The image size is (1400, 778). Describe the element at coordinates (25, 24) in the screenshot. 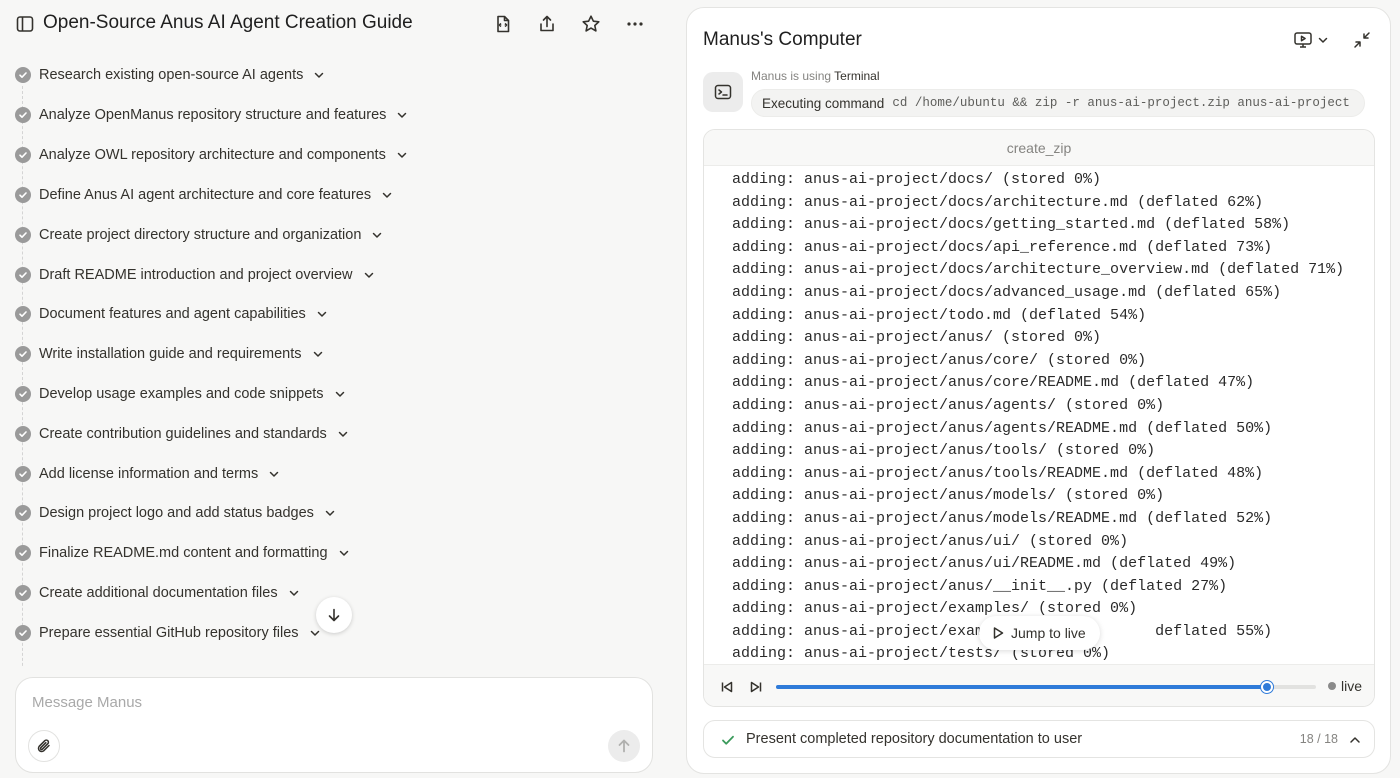

I see `sidebar-toggle-icon` at that location.